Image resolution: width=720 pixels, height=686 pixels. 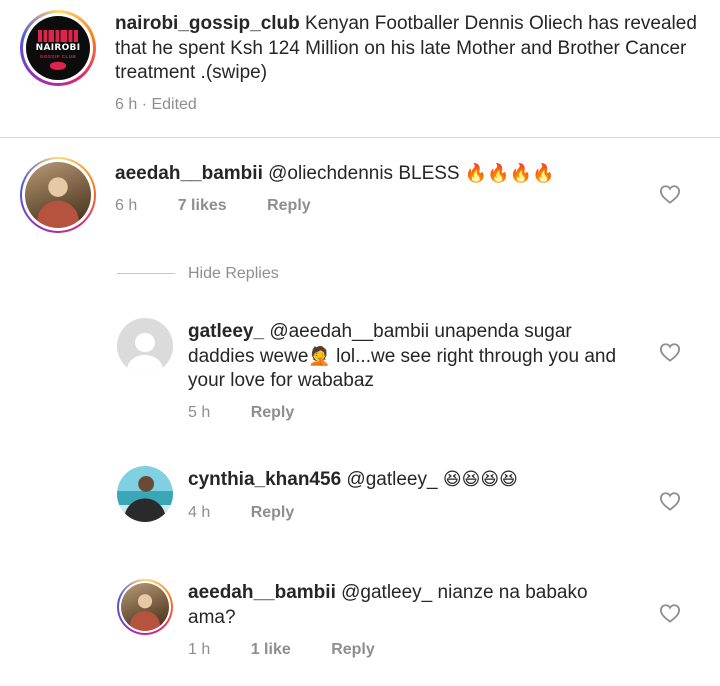 I want to click on caption-avatar: NAIROBI GOSSIP CLUB, so click(x=58, y=48).